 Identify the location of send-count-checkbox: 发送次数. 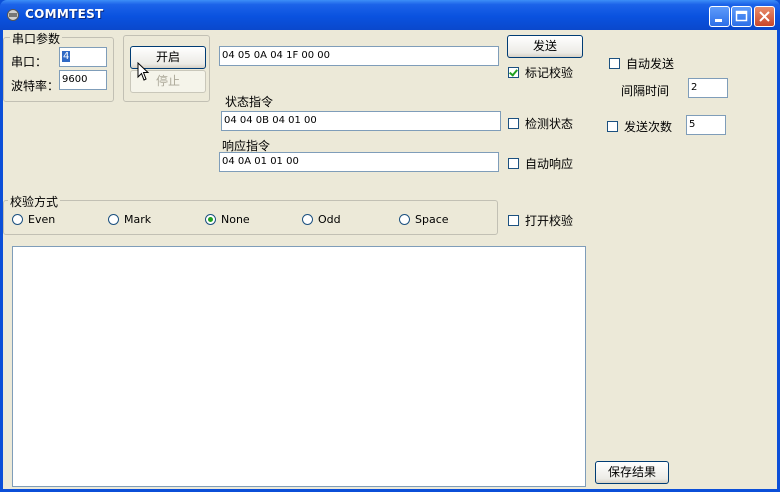
(639, 126).